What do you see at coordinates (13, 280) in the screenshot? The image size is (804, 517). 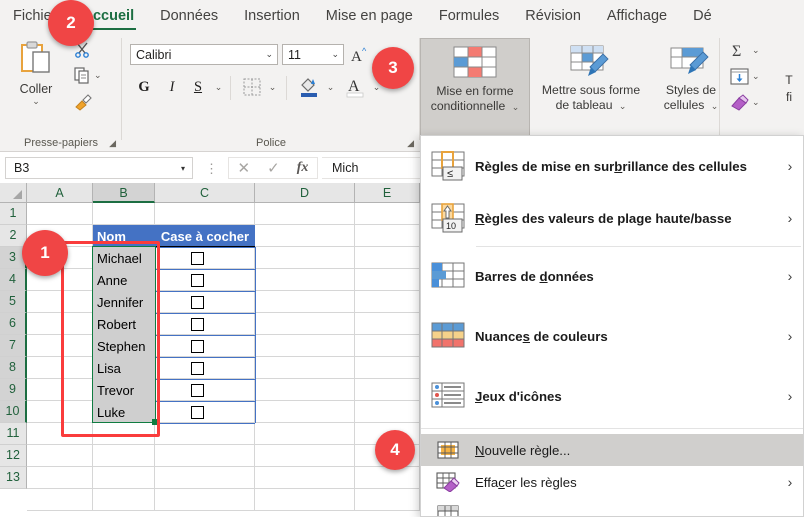 I see `row-header-4: 4` at bounding box center [13, 280].